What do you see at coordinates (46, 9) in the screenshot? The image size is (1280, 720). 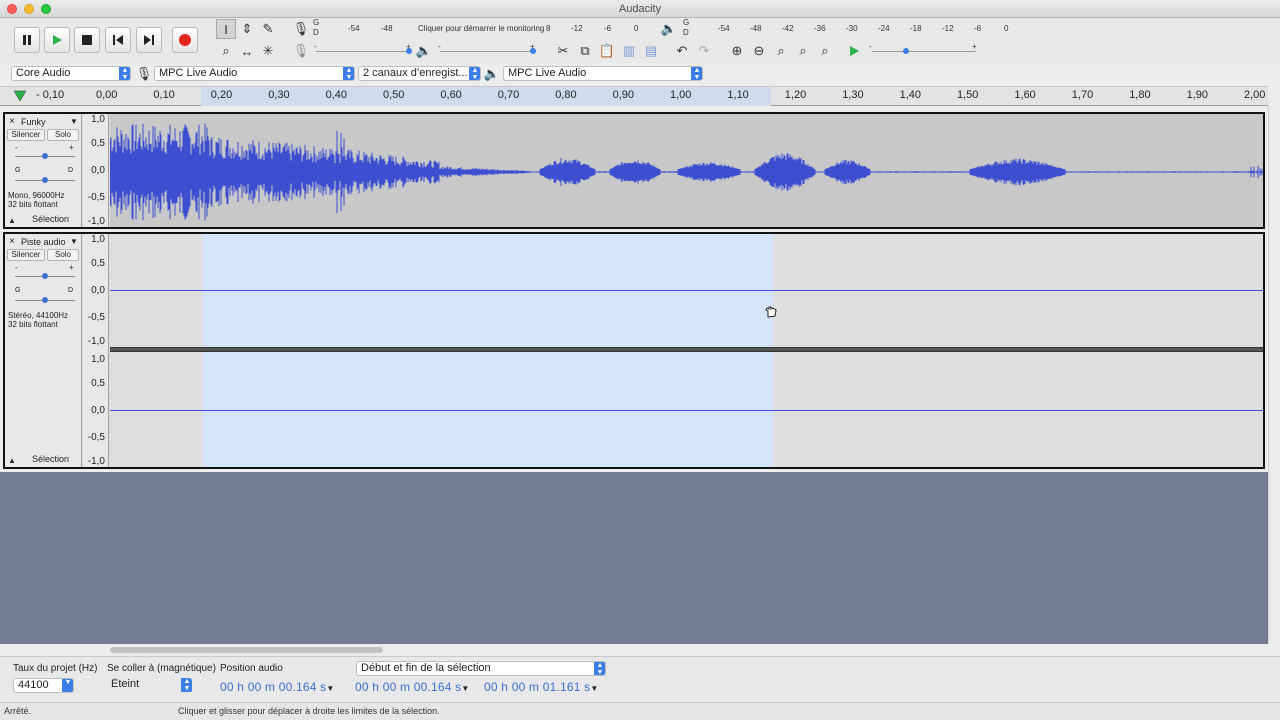 I see `zoom-window-button` at bounding box center [46, 9].